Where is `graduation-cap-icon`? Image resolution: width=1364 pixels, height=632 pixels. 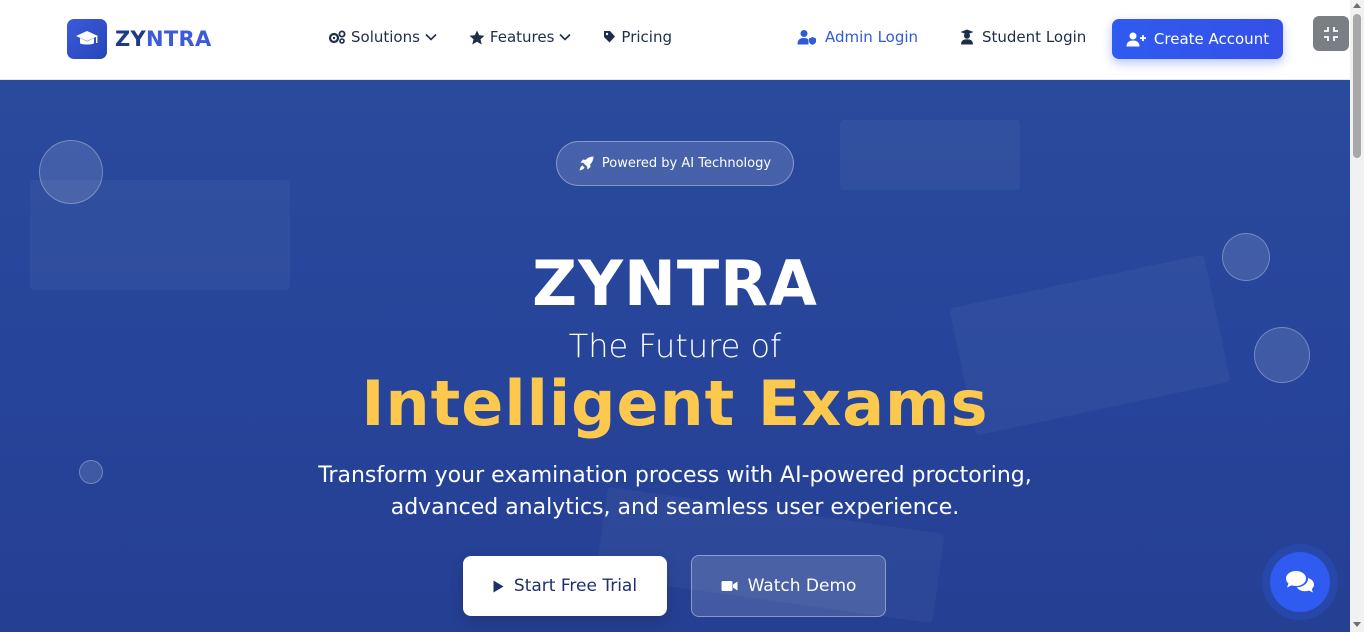 graduation-cap-icon is located at coordinates (87, 39).